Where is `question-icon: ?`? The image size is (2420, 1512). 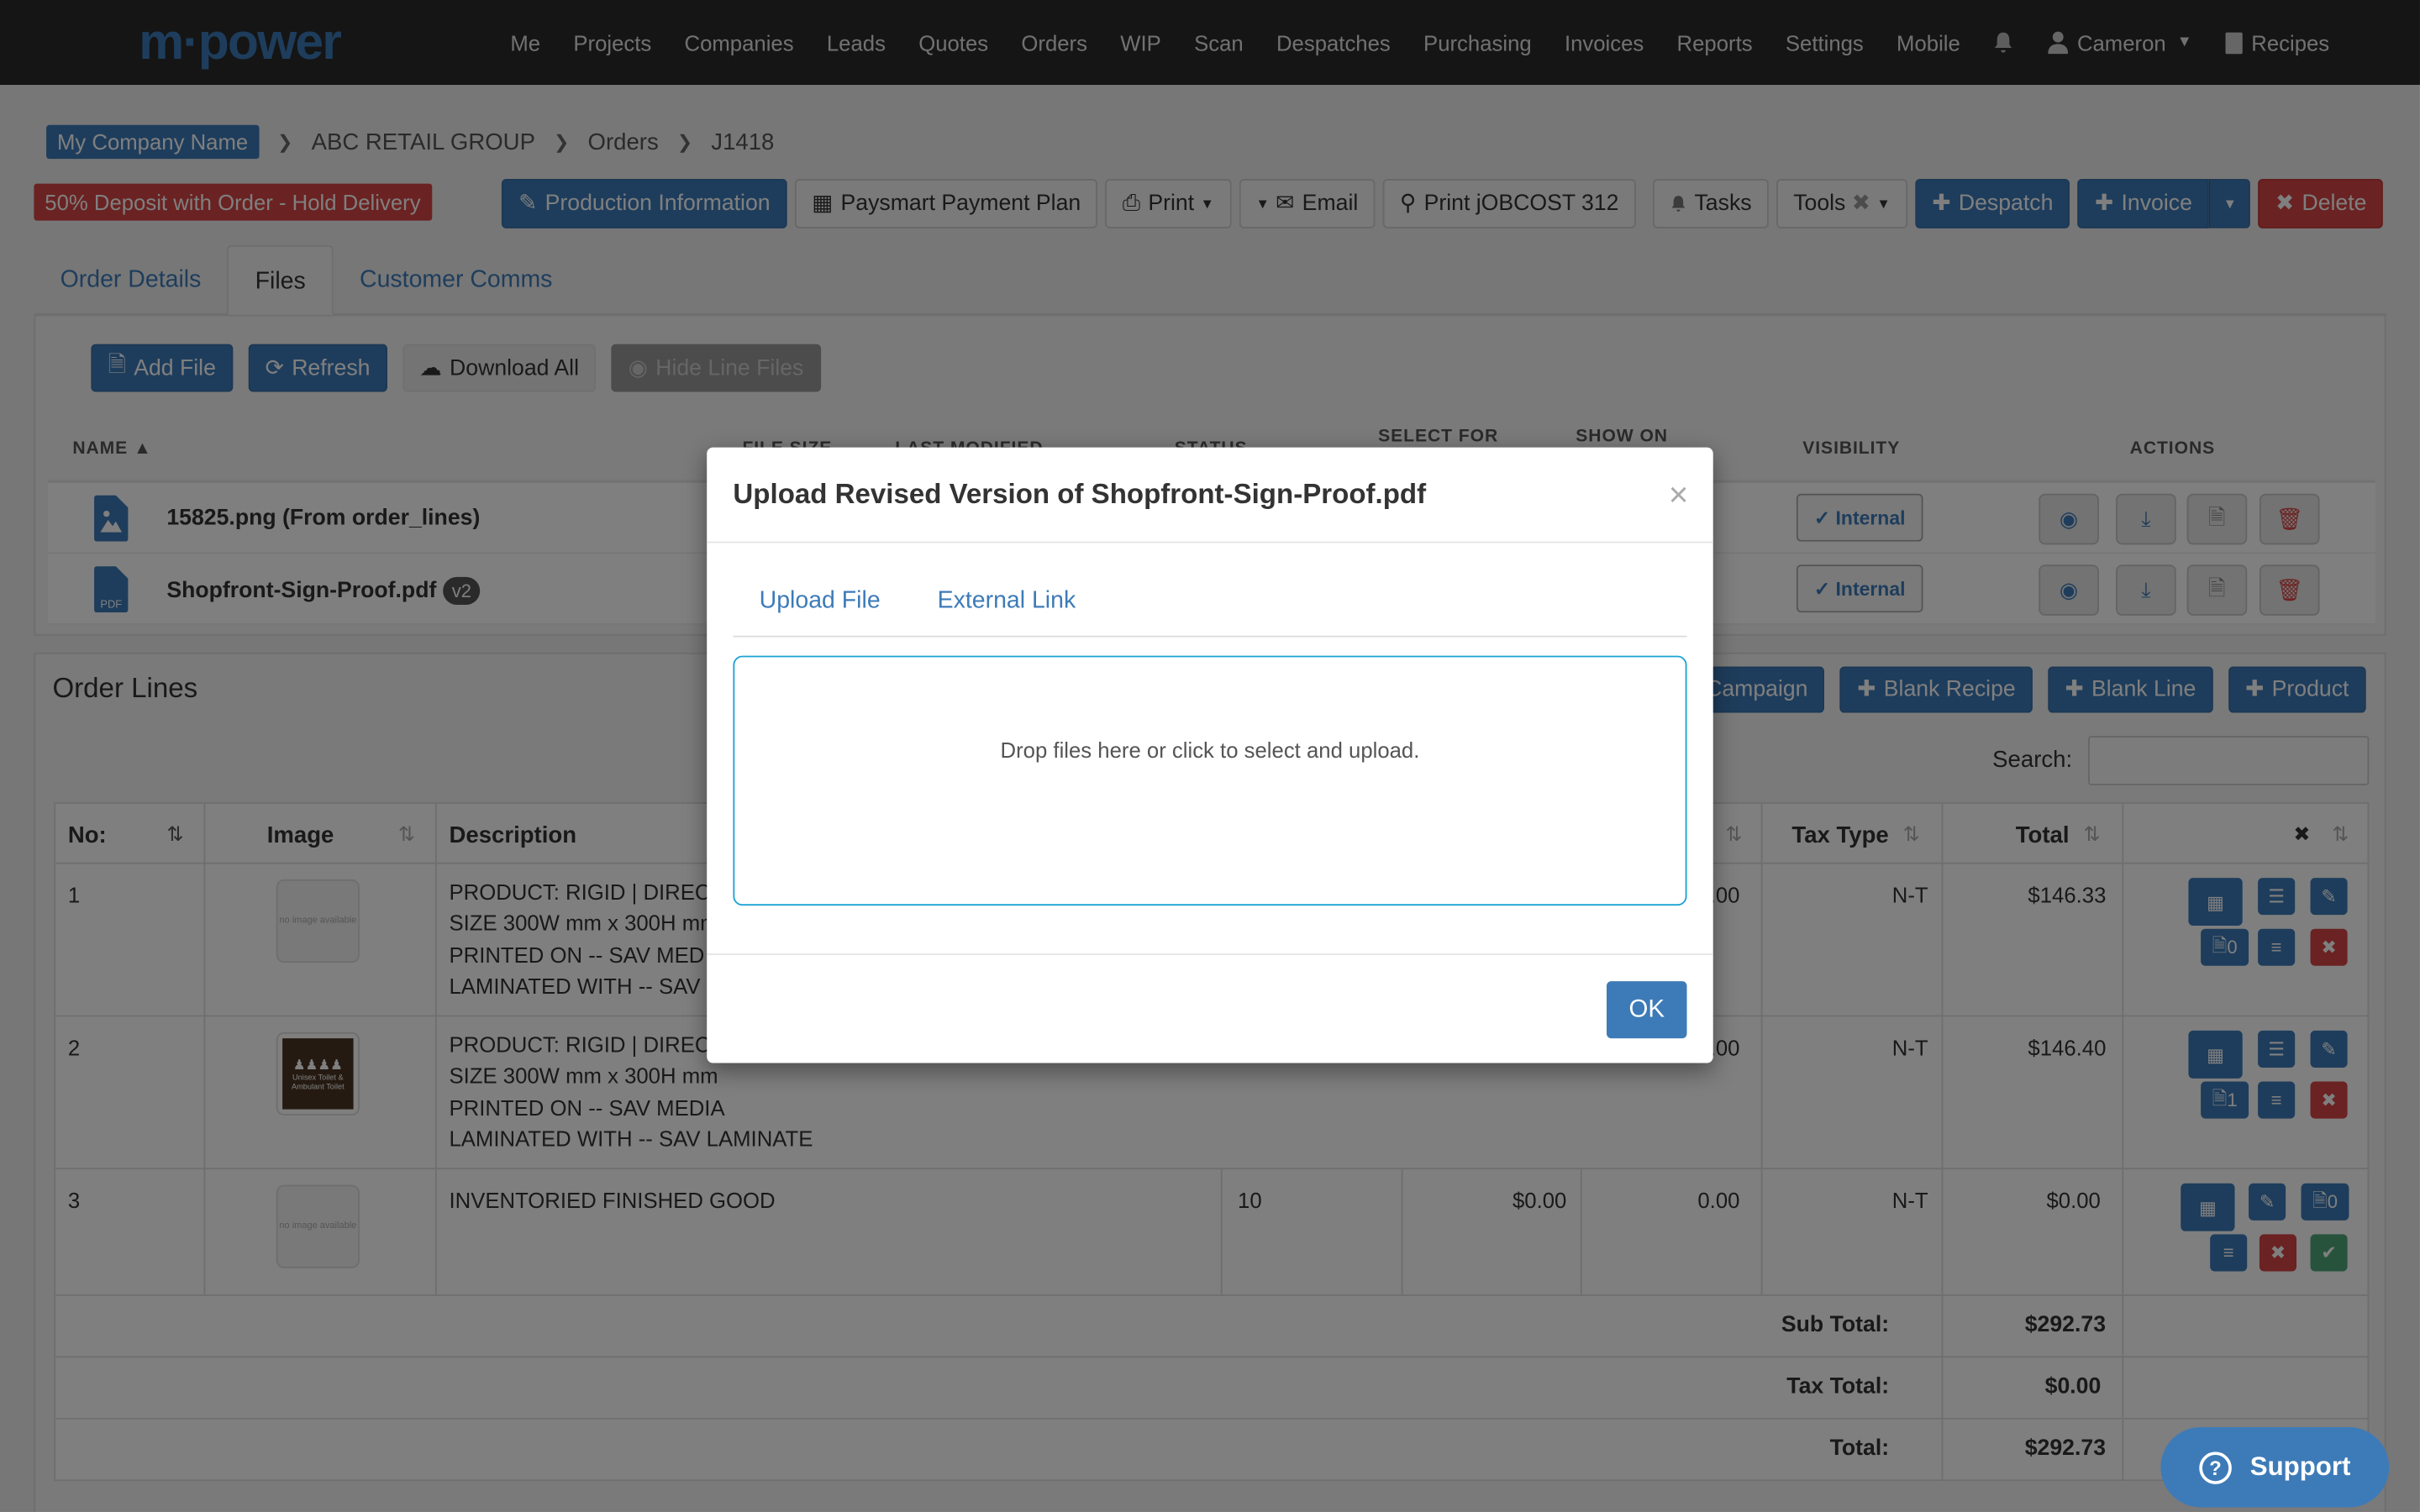 question-icon: ? is located at coordinates (2215, 1467).